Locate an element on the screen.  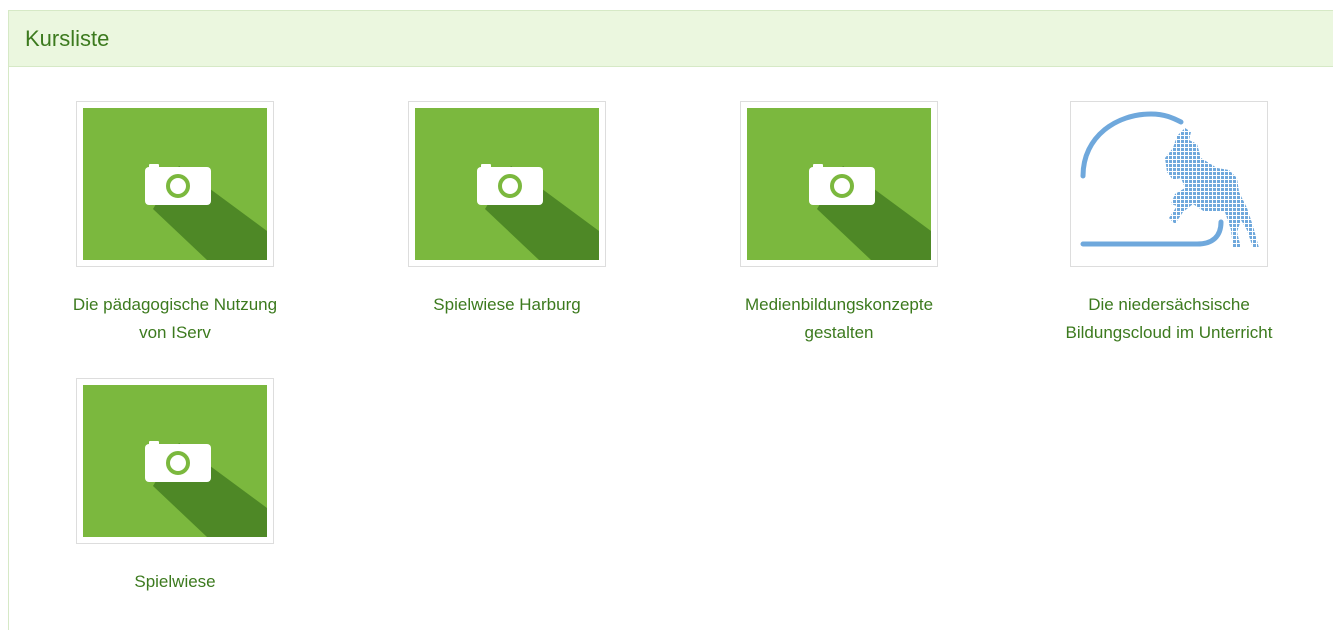
panel-title: Kursliste is located at coordinates (67, 38).